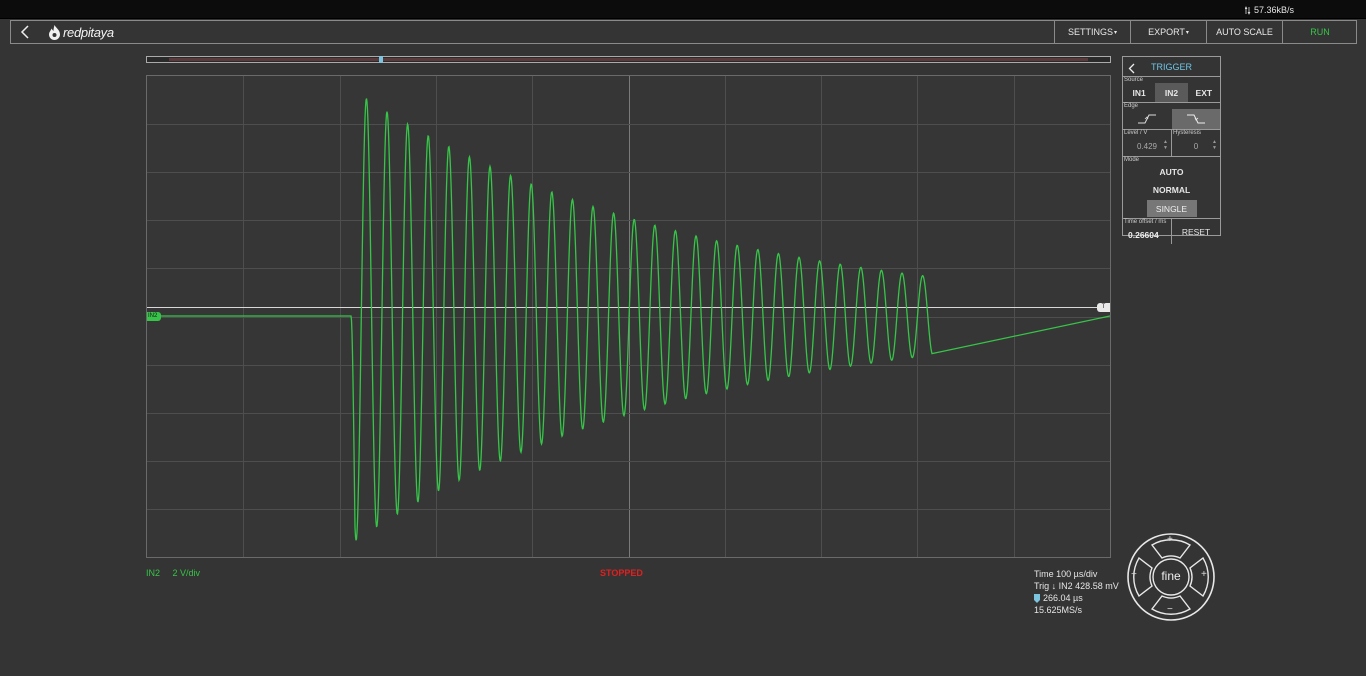 The width and height of the screenshot is (1366, 676). I want to click on acquisition-state: STOPPED, so click(621, 573).